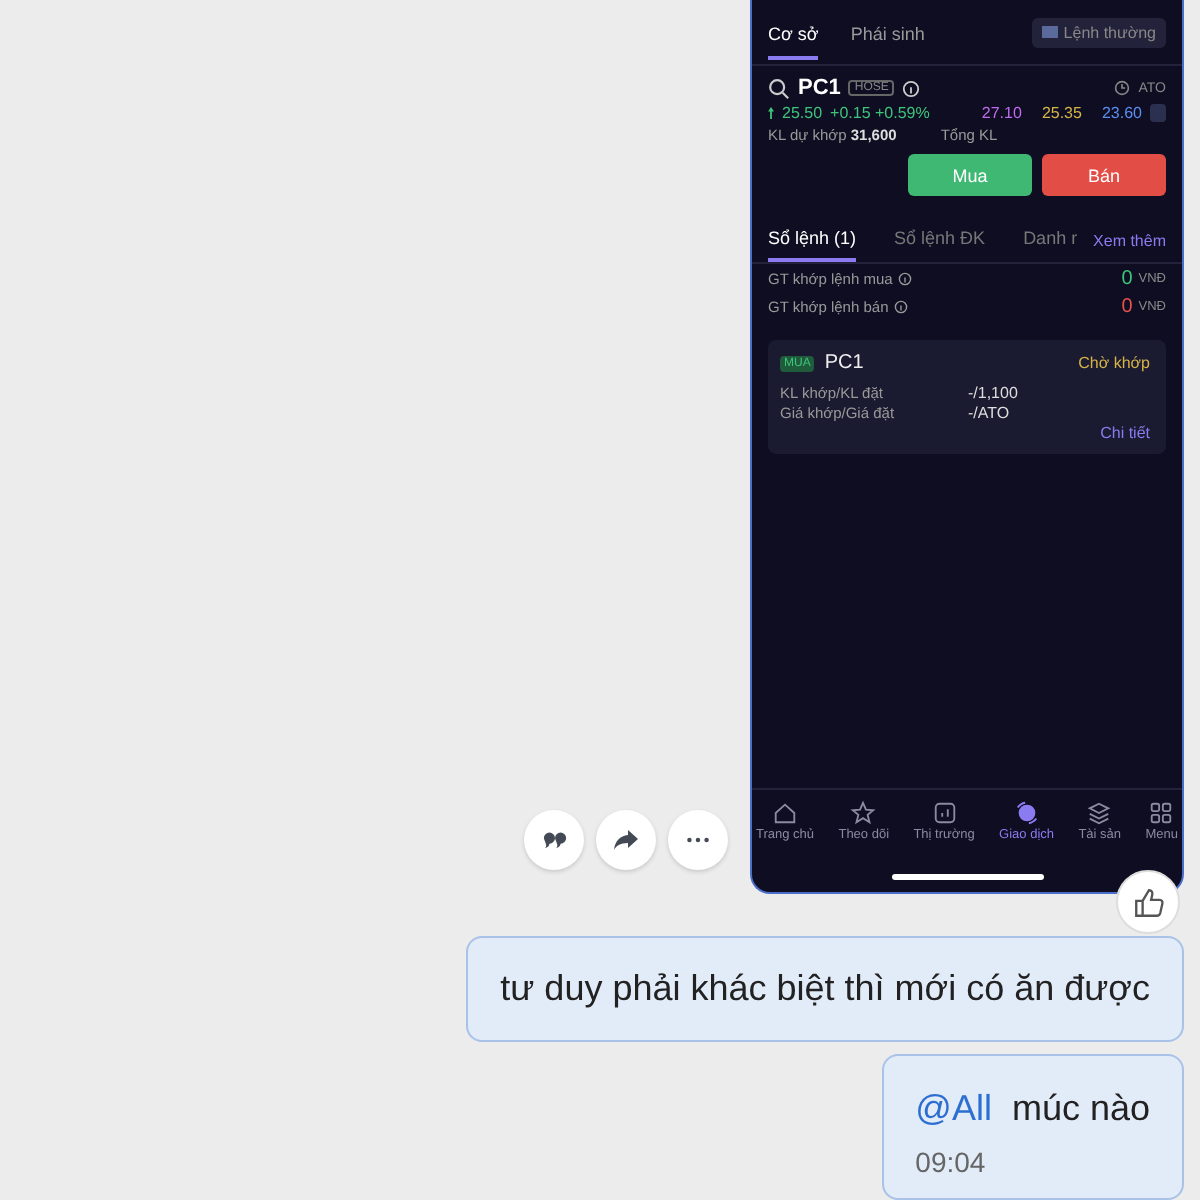 Image resolution: width=1200 pixels, height=1200 pixels. Describe the element at coordinates (989, 412) in the screenshot. I see `order-field-value: -/ATO` at that location.